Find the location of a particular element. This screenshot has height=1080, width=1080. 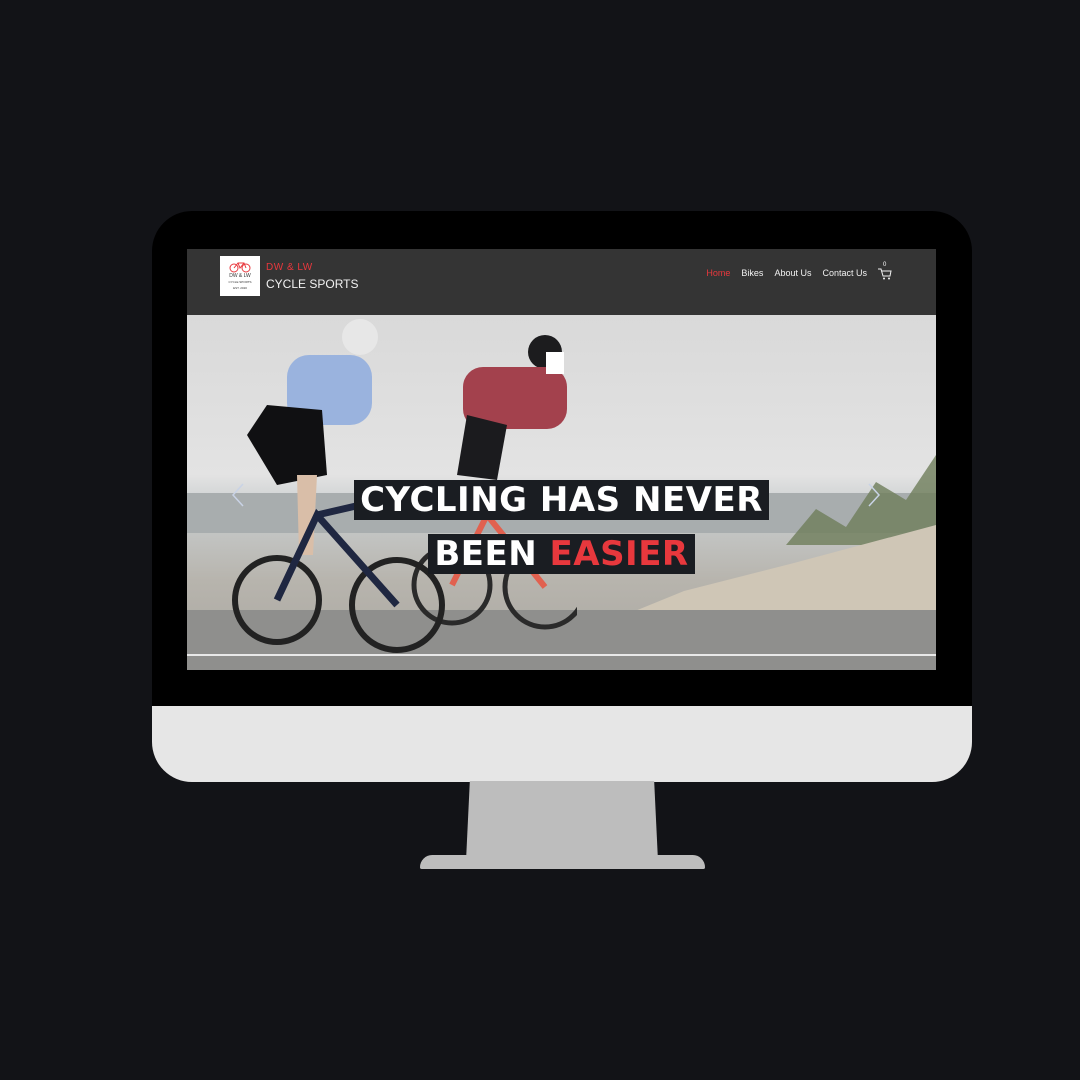

slider-next-button is located at coordinates (874, 495).